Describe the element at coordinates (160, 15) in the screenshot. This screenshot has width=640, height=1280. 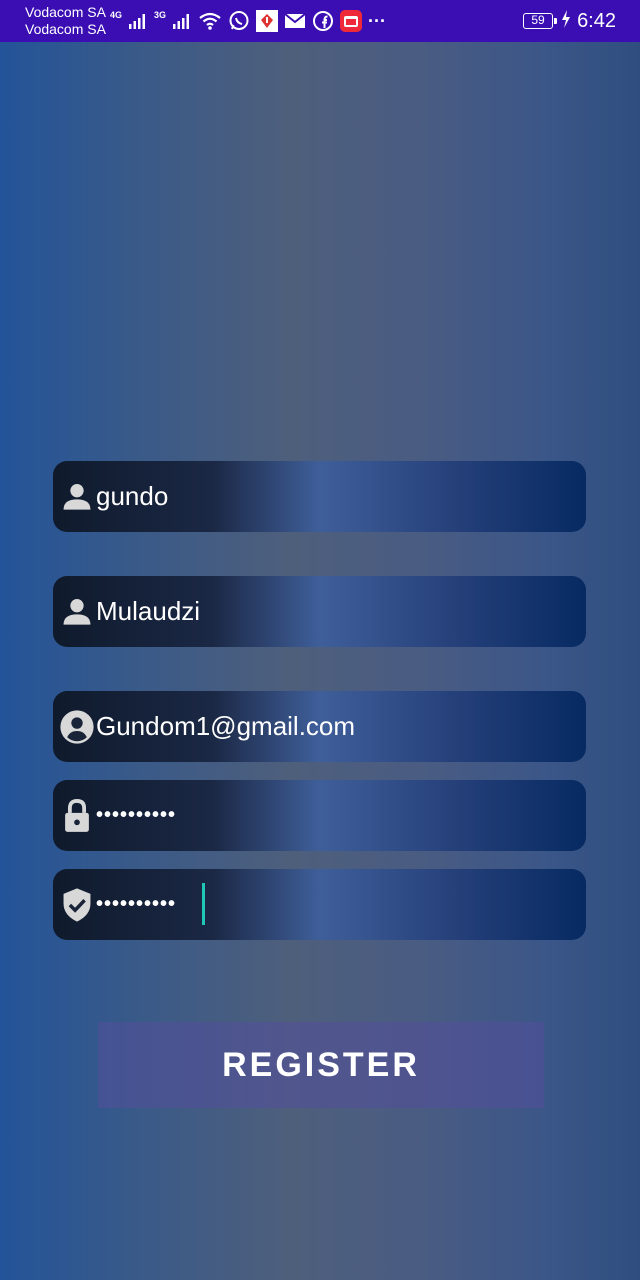
I see `network-type-2: 3G` at that location.